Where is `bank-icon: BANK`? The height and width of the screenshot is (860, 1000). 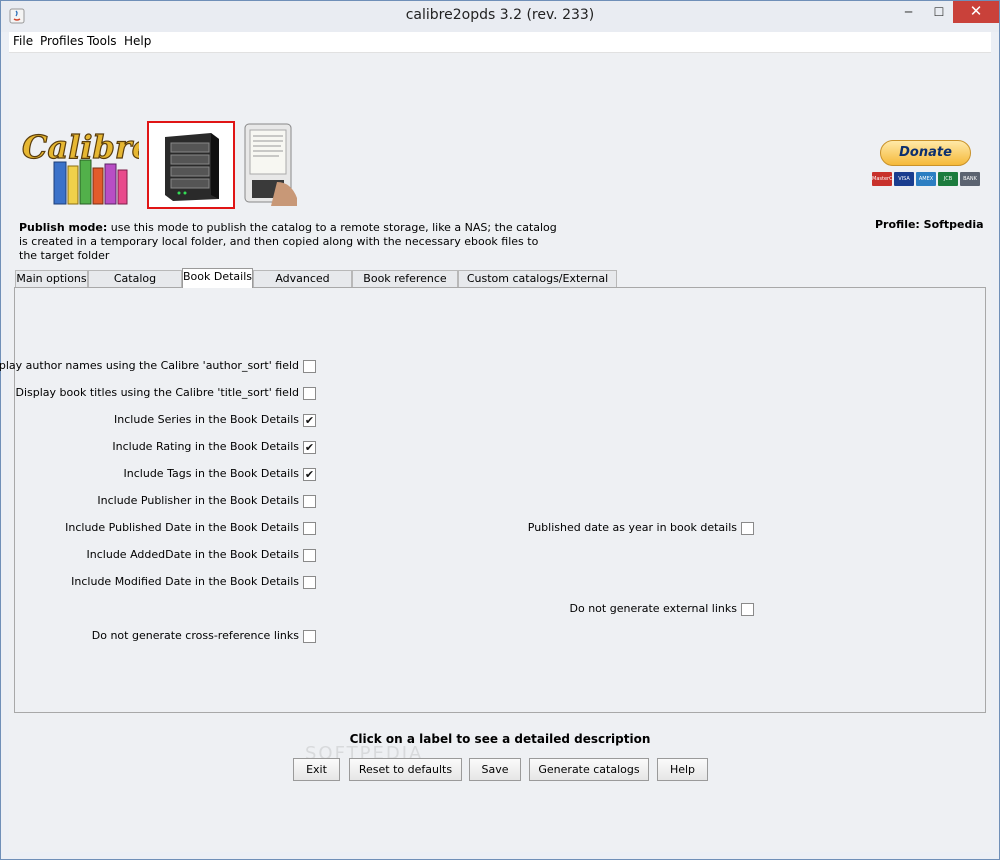
bank-icon: BANK is located at coordinates (970, 179).